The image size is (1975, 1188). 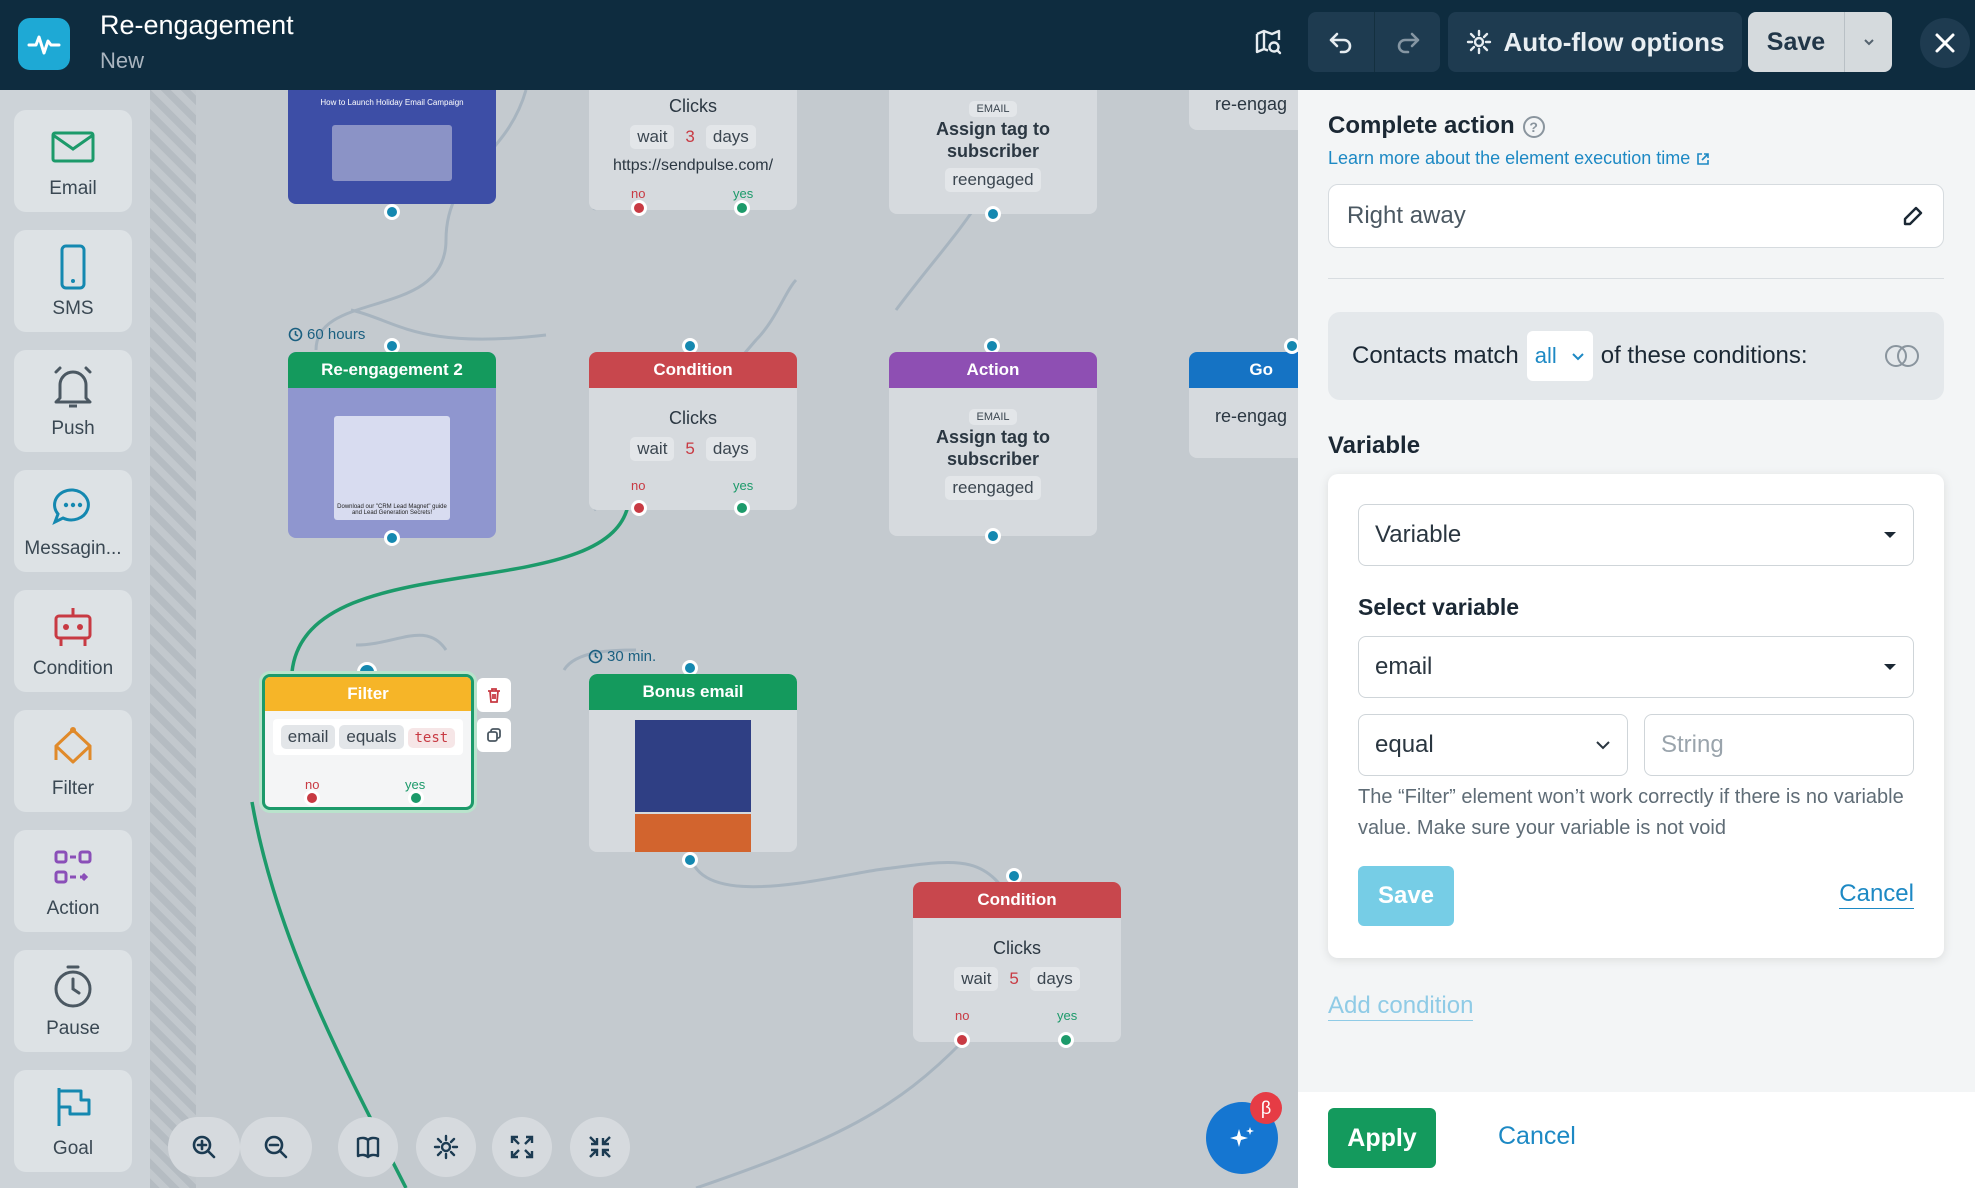 What do you see at coordinates (74, 1107) in the screenshot?
I see `flag-icon` at bounding box center [74, 1107].